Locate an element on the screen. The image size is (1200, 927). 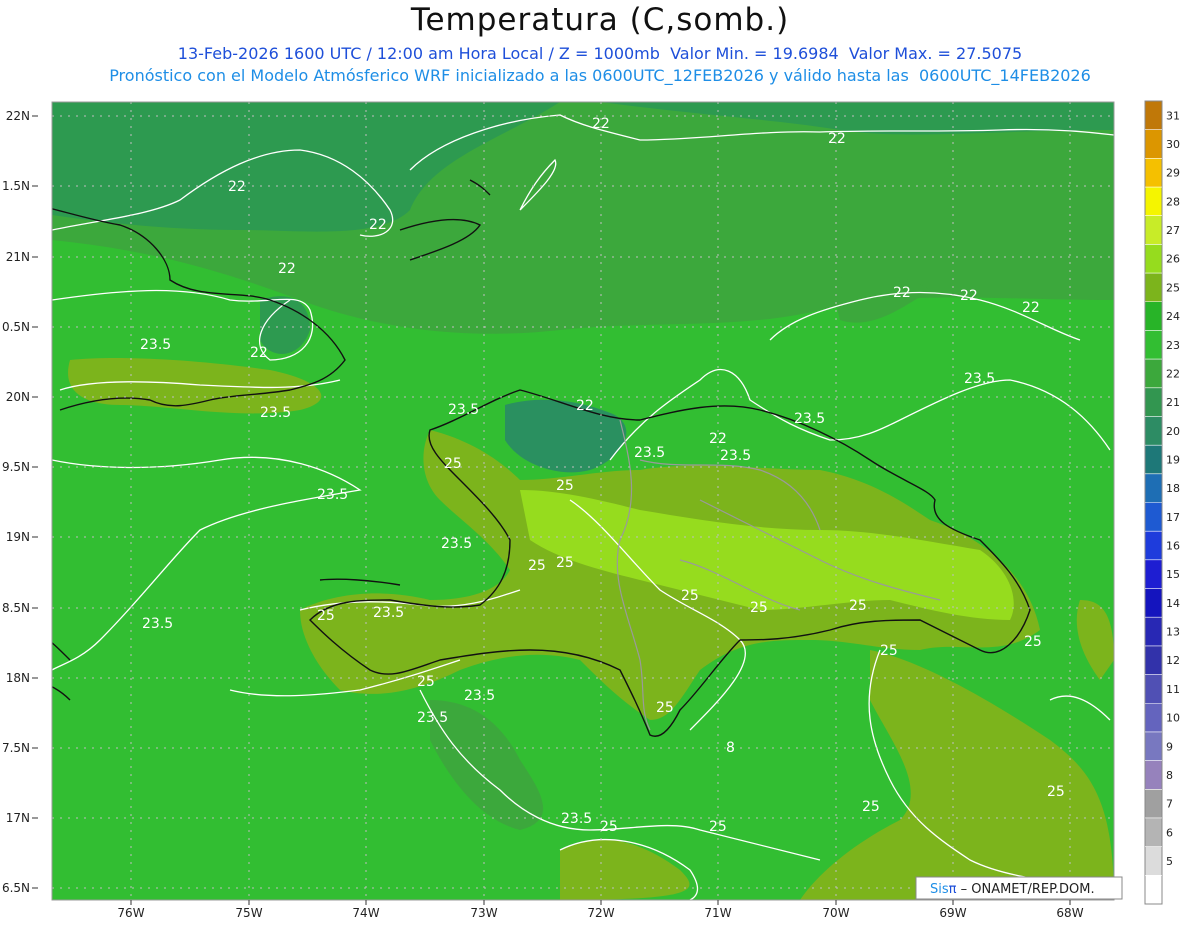
lon-label: 76W is located at coordinates (130, 913).